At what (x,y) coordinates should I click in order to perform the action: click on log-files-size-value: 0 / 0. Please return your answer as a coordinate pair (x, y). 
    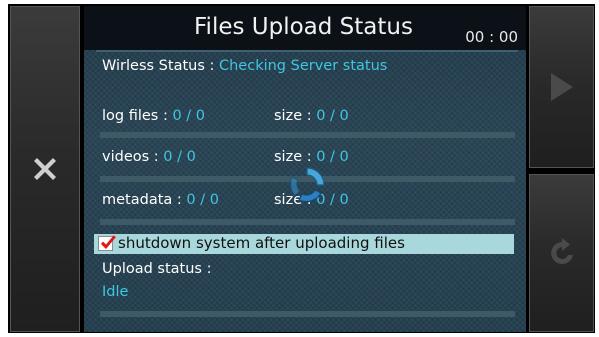
    Looking at the image, I should click on (332, 116).